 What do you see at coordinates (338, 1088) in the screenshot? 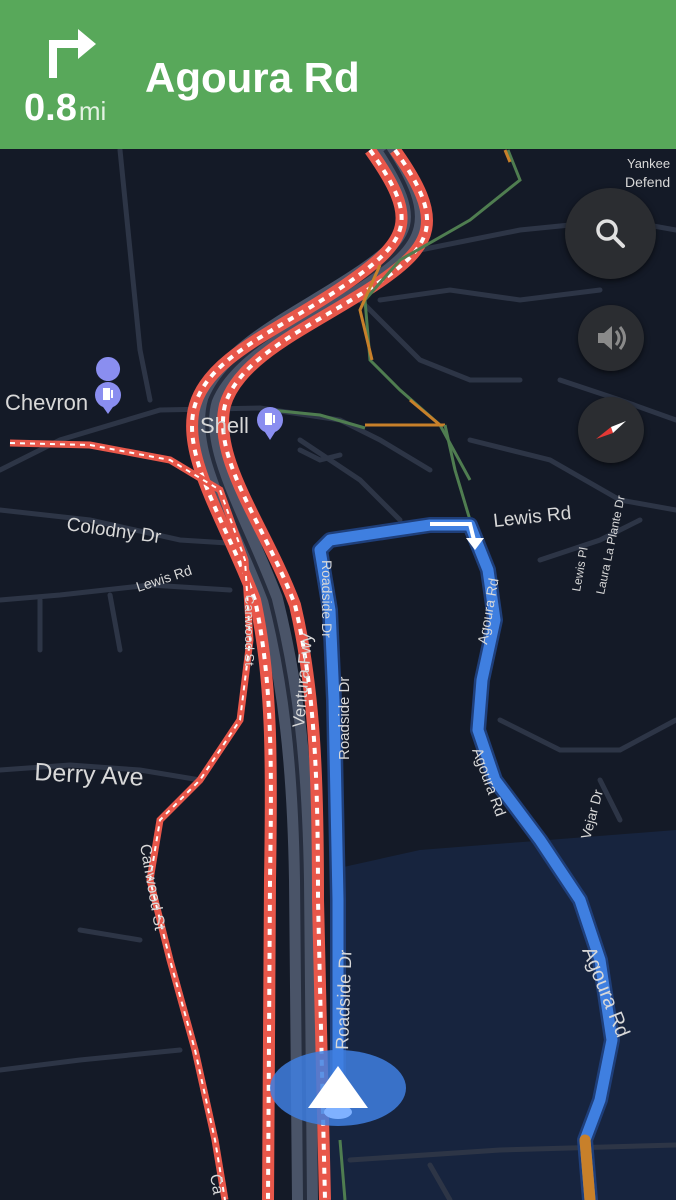
I see `current-location-marker` at bounding box center [338, 1088].